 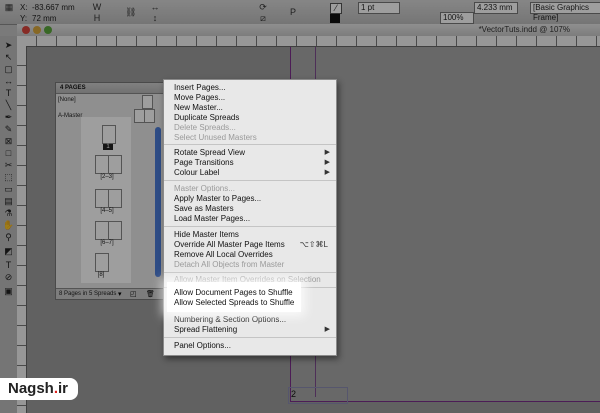 I want to click on menu-item-allow-document-pages-shuffle: Allow Document Pages to Shuffle, so click(x=233, y=293).